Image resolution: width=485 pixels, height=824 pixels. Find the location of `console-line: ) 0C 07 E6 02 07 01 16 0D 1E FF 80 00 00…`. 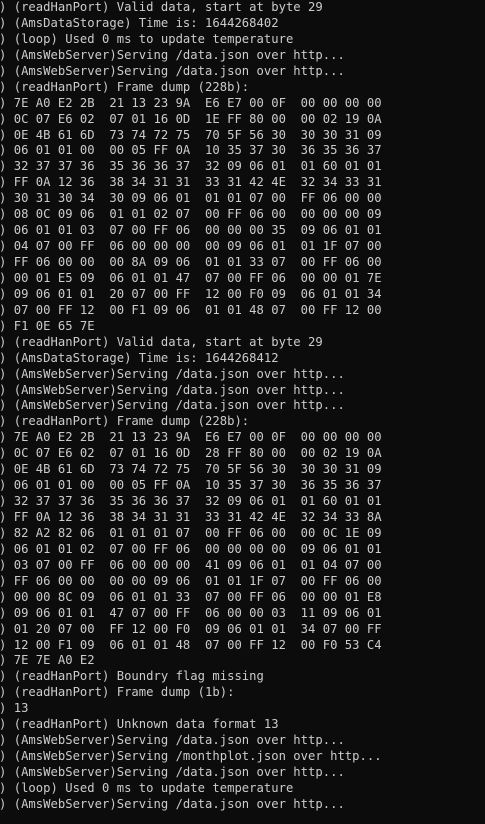

console-line: ) 0C 07 E6 02 07 01 16 0D 1E FF 80 00 00… is located at coordinates (191, 118).